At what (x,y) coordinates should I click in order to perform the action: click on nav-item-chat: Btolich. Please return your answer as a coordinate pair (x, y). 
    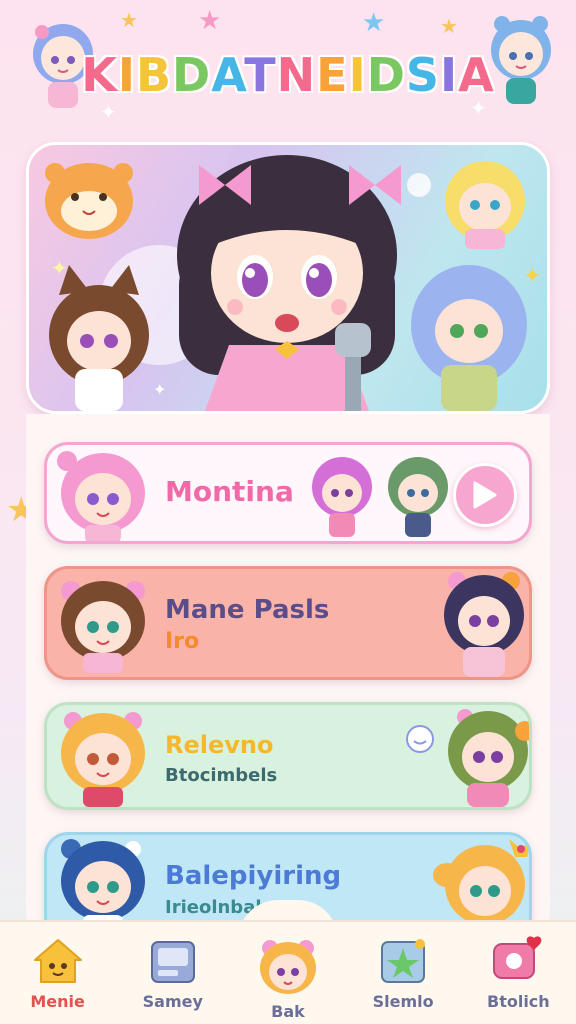
    Looking at the image, I should click on (518, 966).